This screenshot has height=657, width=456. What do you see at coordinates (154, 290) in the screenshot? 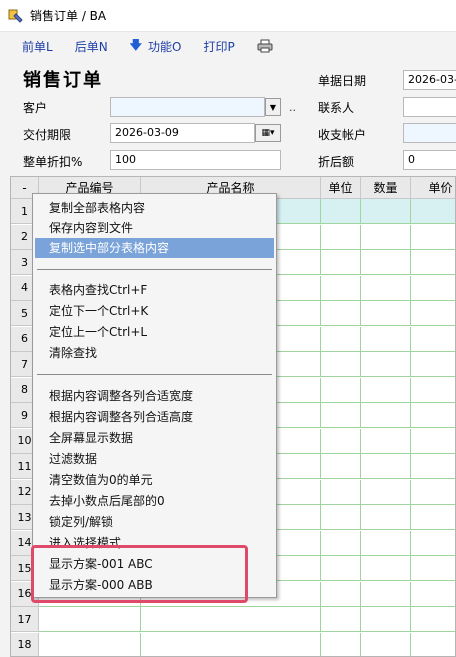
I see `menu-item-find: 表格内查找Ctrl+F` at bounding box center [154, 290].